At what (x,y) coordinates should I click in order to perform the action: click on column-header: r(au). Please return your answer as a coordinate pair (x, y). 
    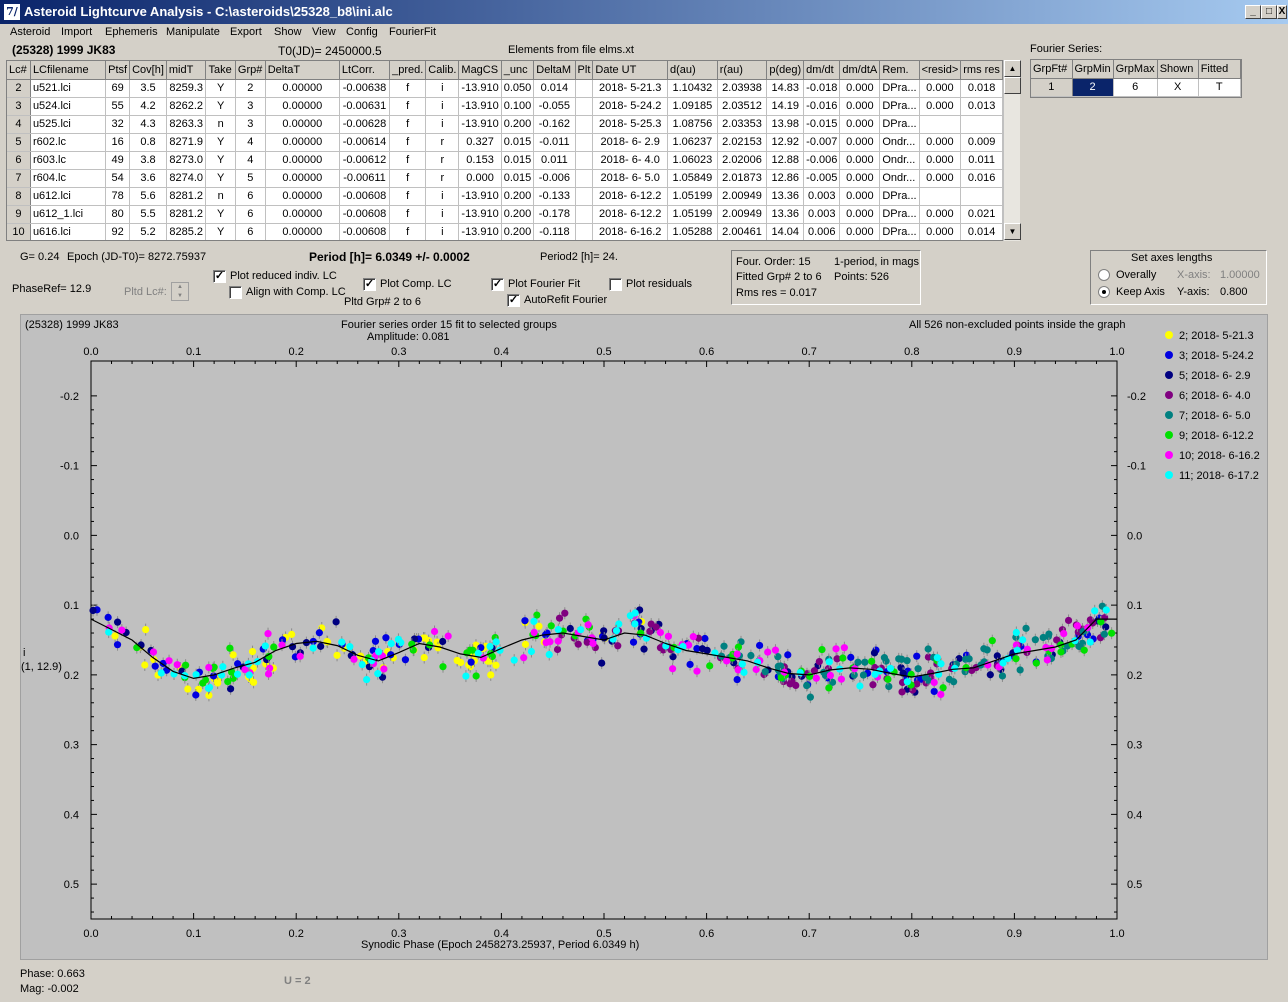
    Looking at the image, I should click on (742, 70).